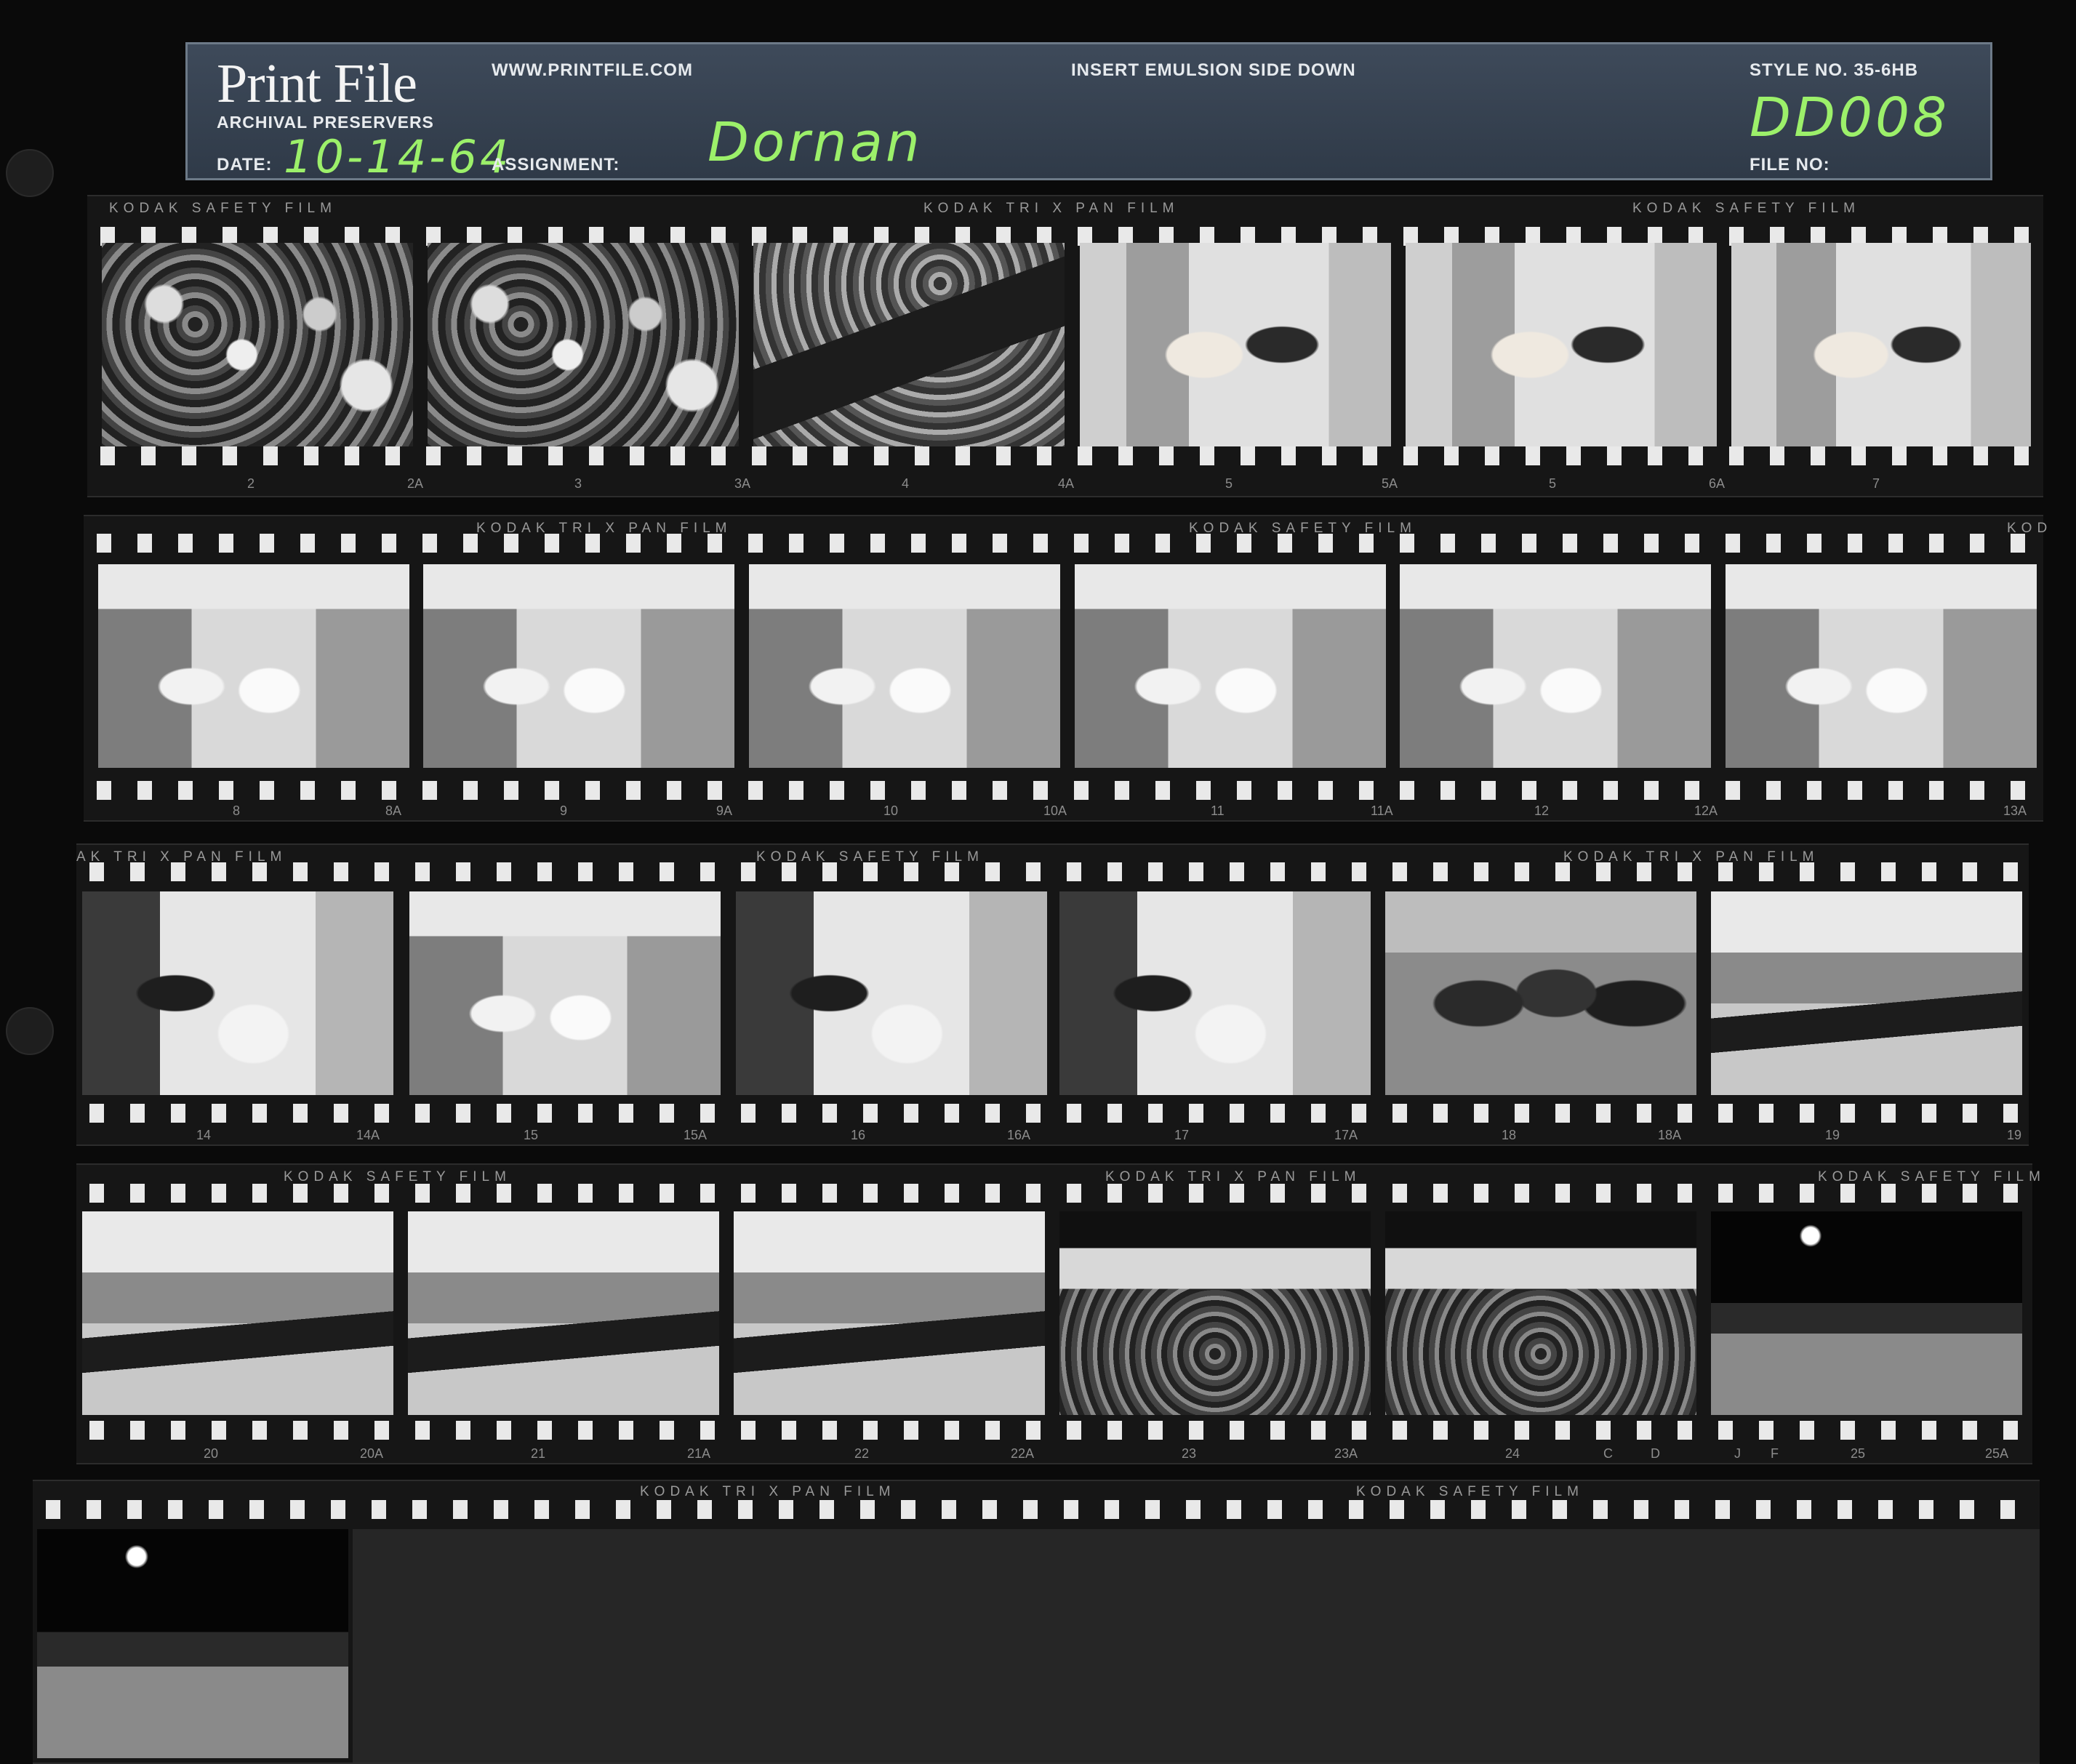  I want to click on frame-number: J, so click(1737, 1453).